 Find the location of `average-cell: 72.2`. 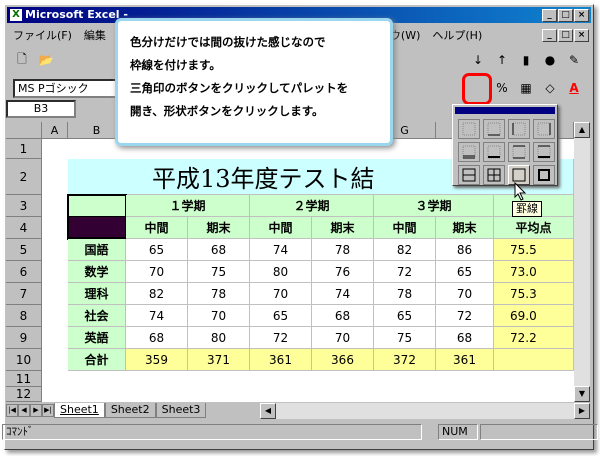

average-cell: 72.2 is located at coordinates (534, 338).